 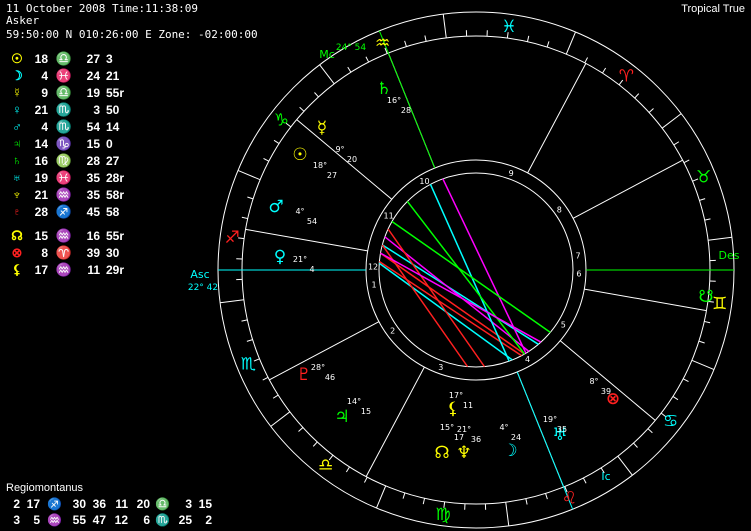 What do you see at coordinates (203, 288) in the screenshot?
I see `ascendant-degree: 22° 42` at bounding box center [203, 288].